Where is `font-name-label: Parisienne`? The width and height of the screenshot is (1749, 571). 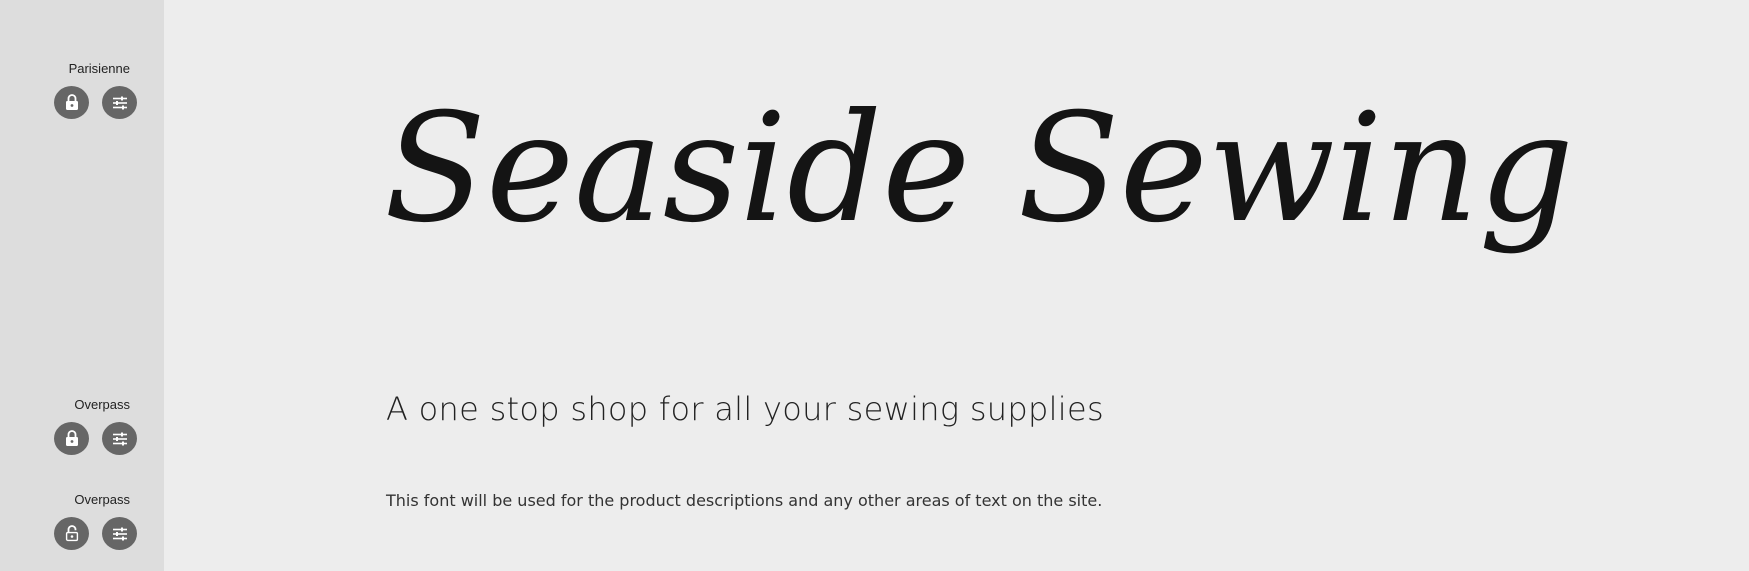
font-name-label: Parisienne is located at coordinates (99, 68).